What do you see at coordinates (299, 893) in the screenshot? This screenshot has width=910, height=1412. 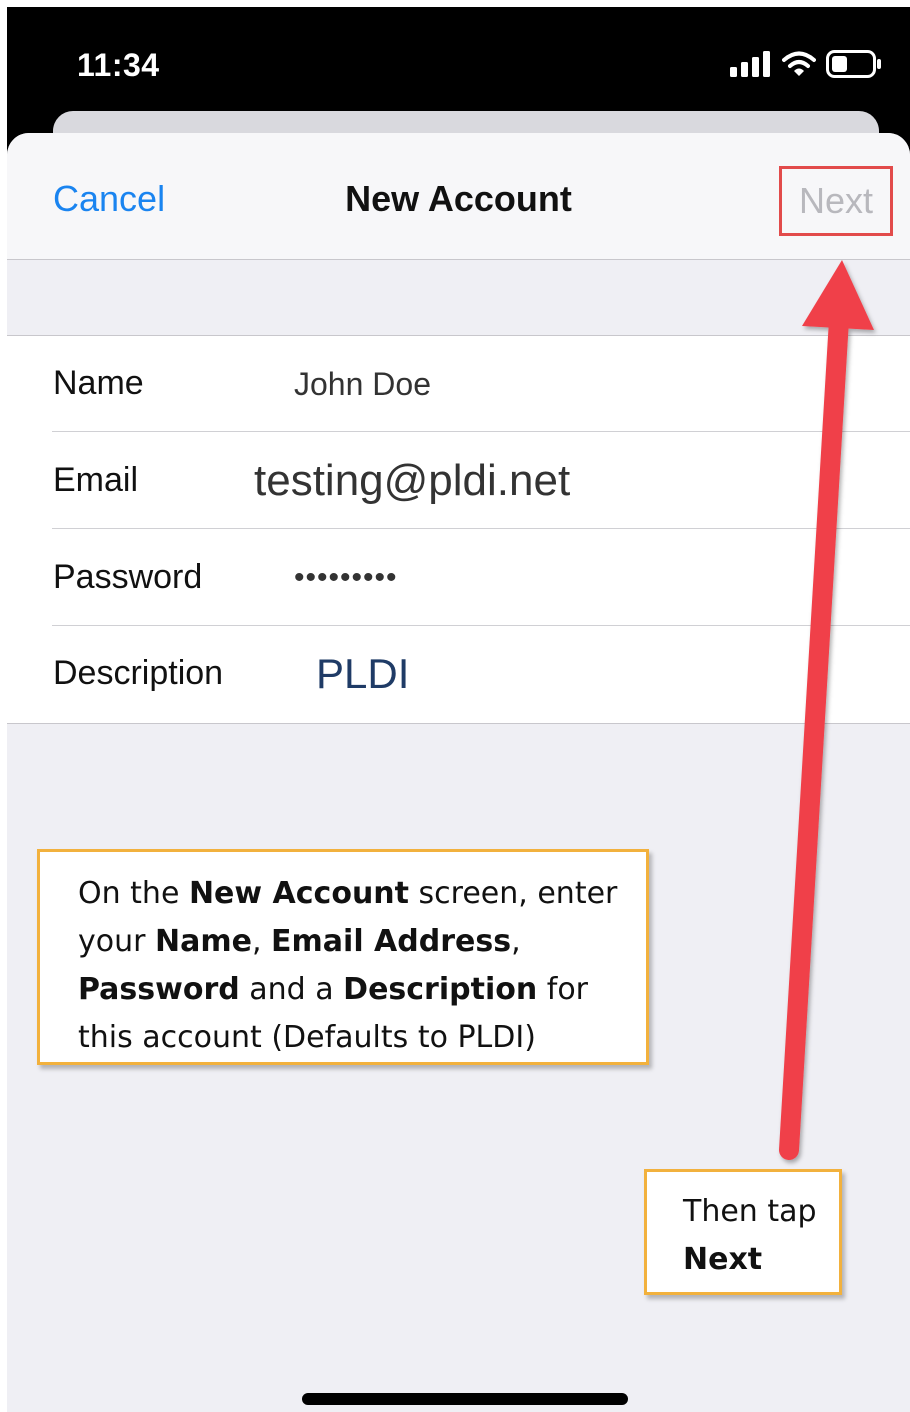 I see `callout-bold-text: New Account` at bounding box center [299, 893].